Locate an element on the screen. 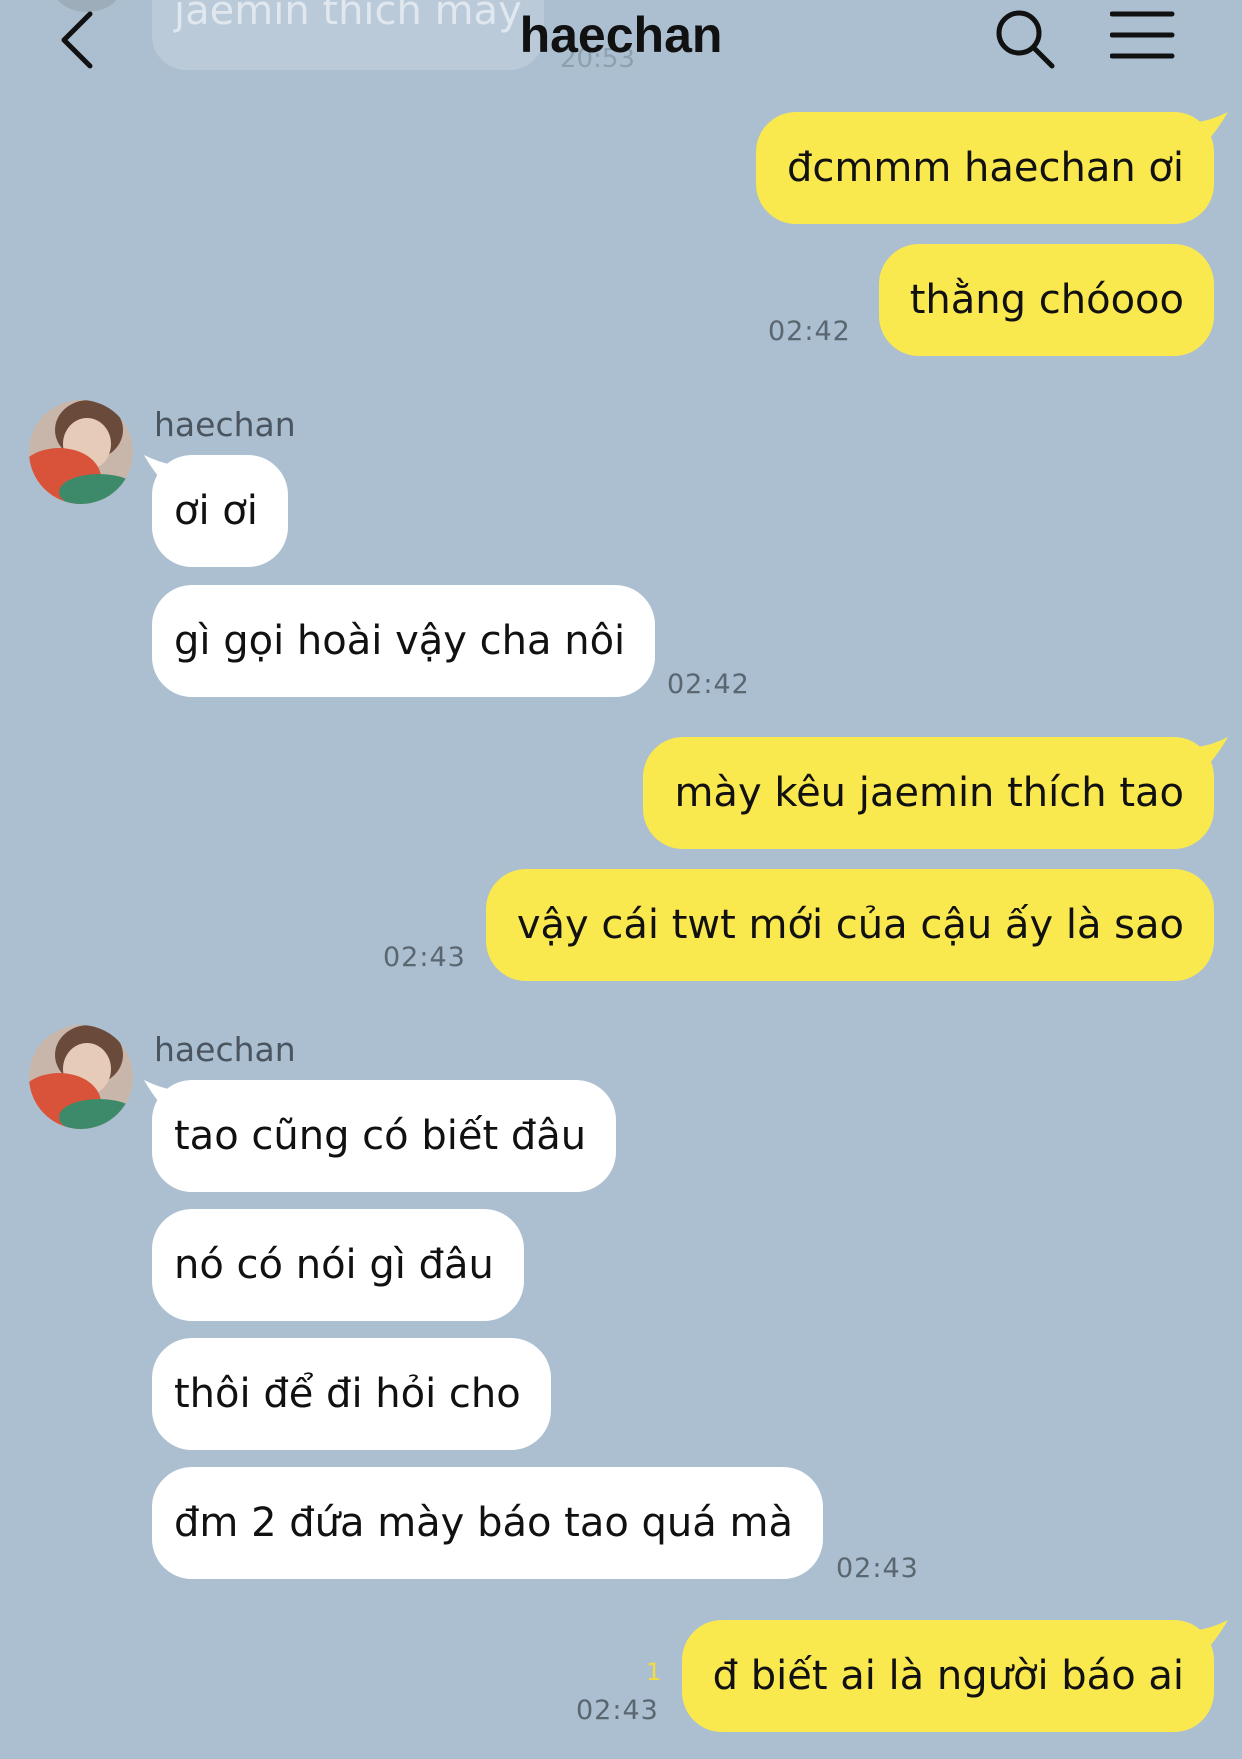 The image size is (1242, 1759). search-icon is located at coordinates (1025, 39).